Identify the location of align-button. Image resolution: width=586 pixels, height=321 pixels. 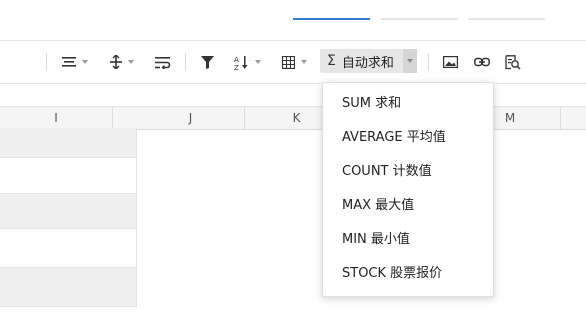
(75, 62).